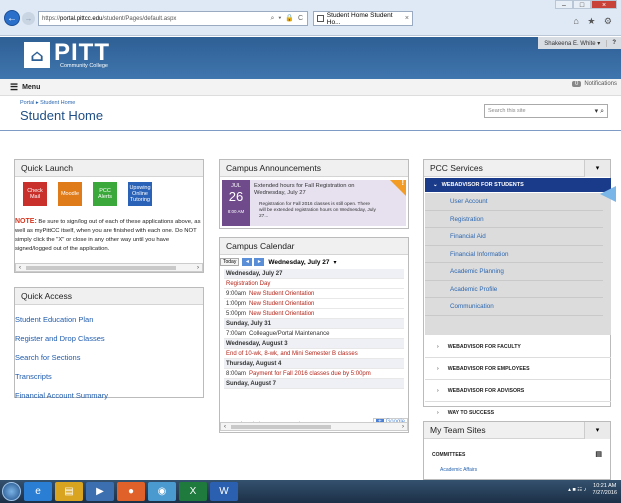  Describe the element at coordinates (407, 18) in the screenshot. I see `tab-close-icon: ×` at that location.